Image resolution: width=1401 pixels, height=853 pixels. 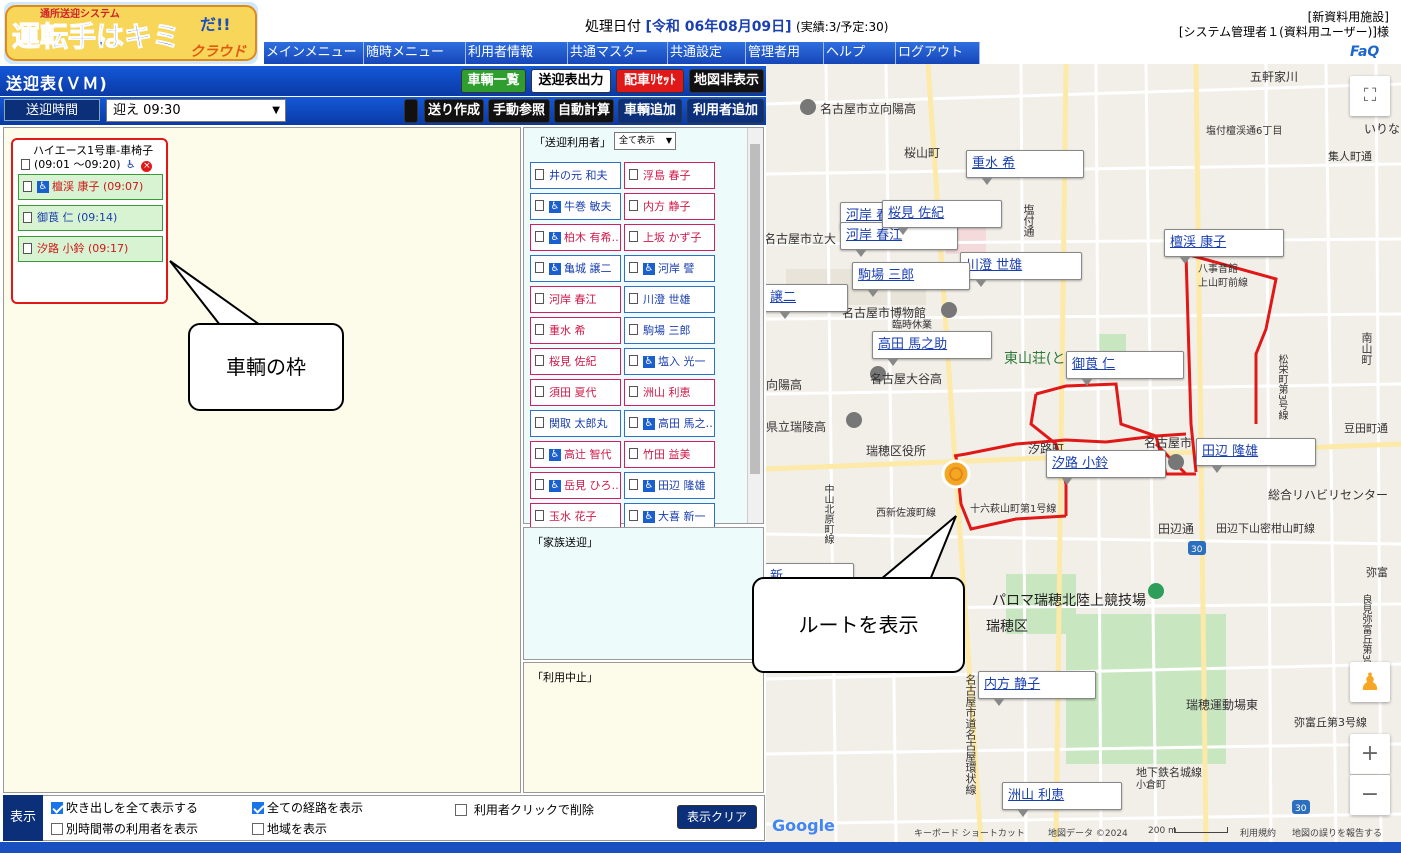 I want to click on menu-logout: ログアウト, so click(x=938, y=53).